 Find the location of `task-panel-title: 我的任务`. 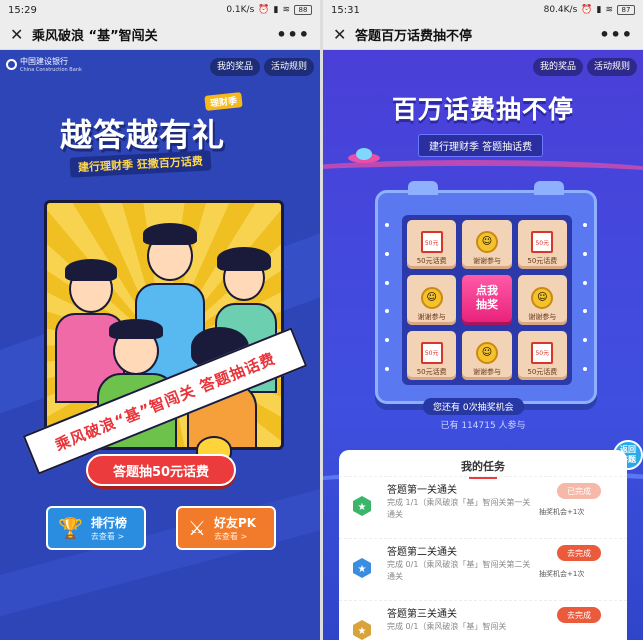

task-panel-title: 我的任务 is located at coordinates (483, 464).